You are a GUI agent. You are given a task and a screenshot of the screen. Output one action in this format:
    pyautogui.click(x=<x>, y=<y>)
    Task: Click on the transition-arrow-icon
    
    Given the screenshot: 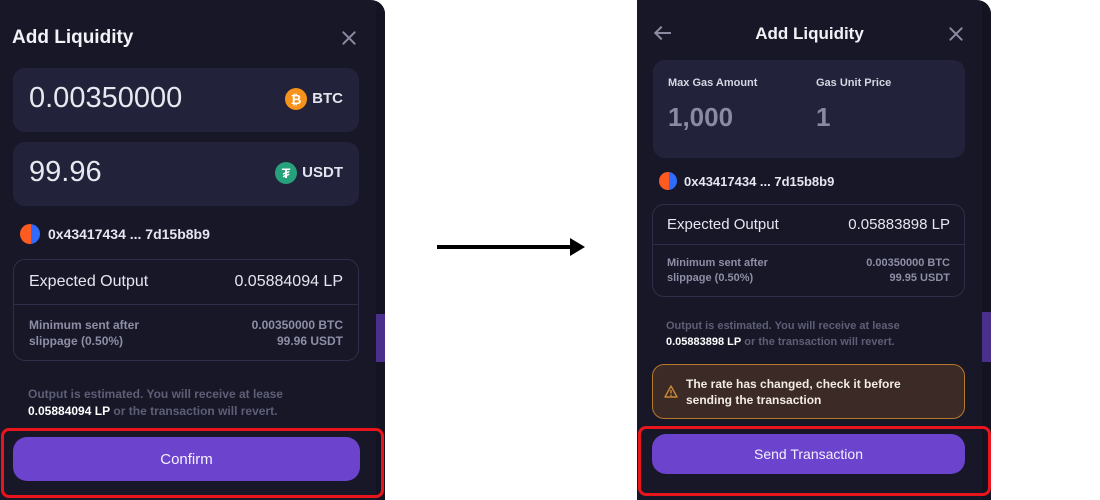 What is the action you would take?
    pyautogui.click(x=577, y=247)
    